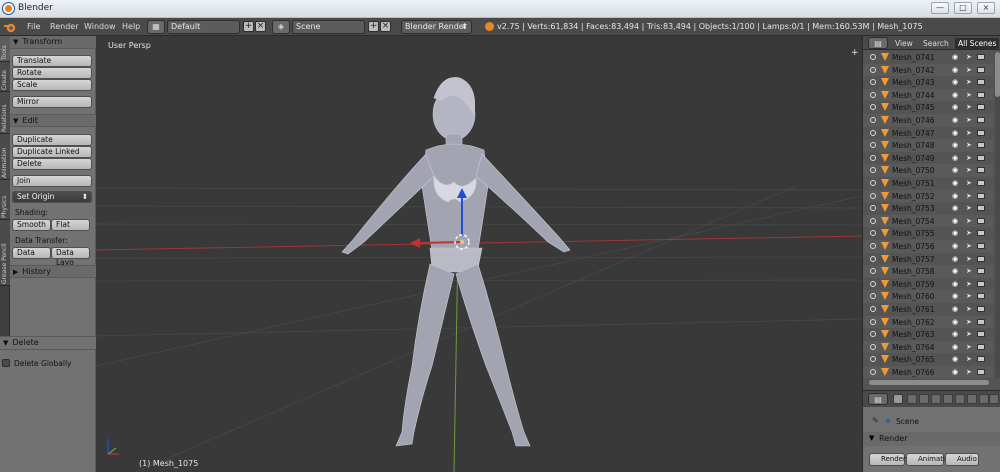  I want to click on translate-button: Translate, so click(52, 61).